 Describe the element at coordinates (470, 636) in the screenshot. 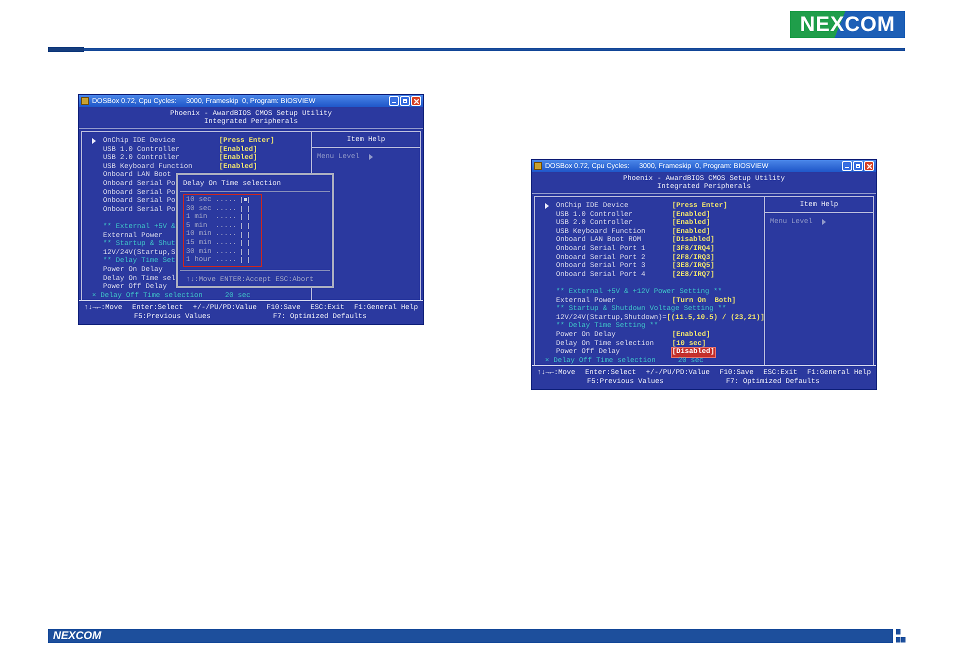

I see `footer-bar: NEXCOM` at that location.